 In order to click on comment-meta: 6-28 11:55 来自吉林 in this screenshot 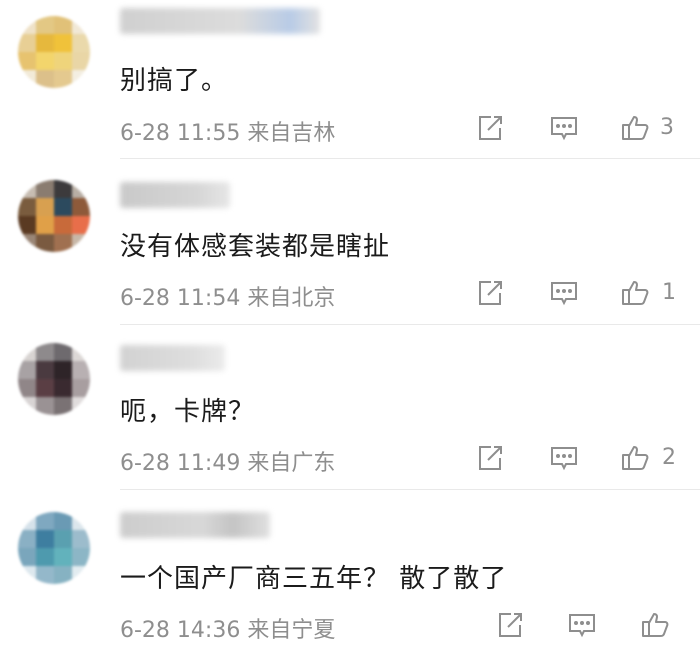, I will do `click(227, 131)`.